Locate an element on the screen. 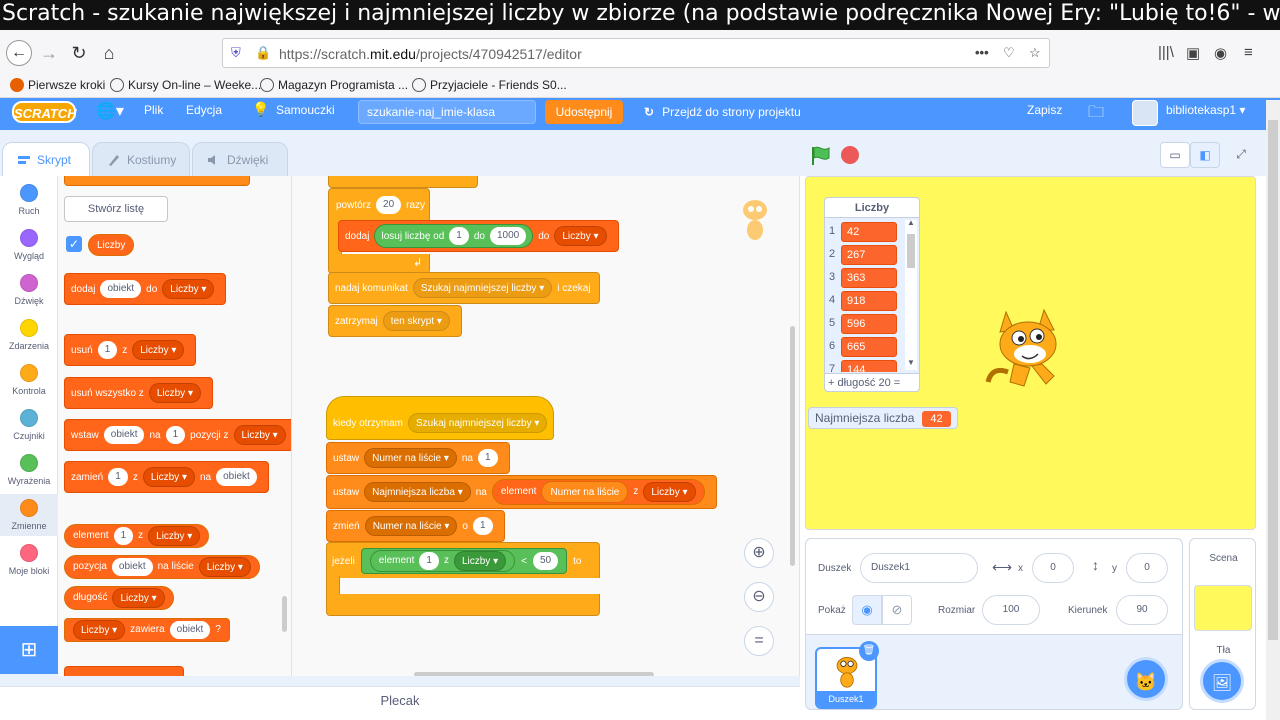  palette-item-of-list: element 1 z Liczby ▾ is located at coordinates (137, 536).